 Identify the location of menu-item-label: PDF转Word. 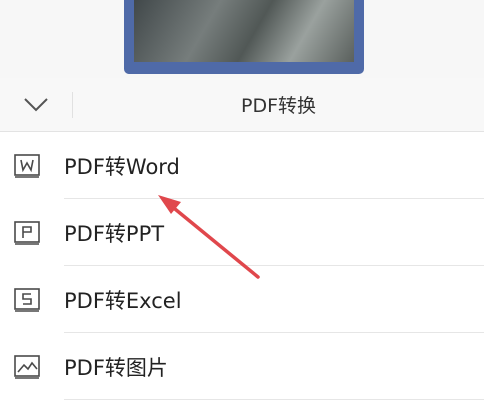
(122, 166).